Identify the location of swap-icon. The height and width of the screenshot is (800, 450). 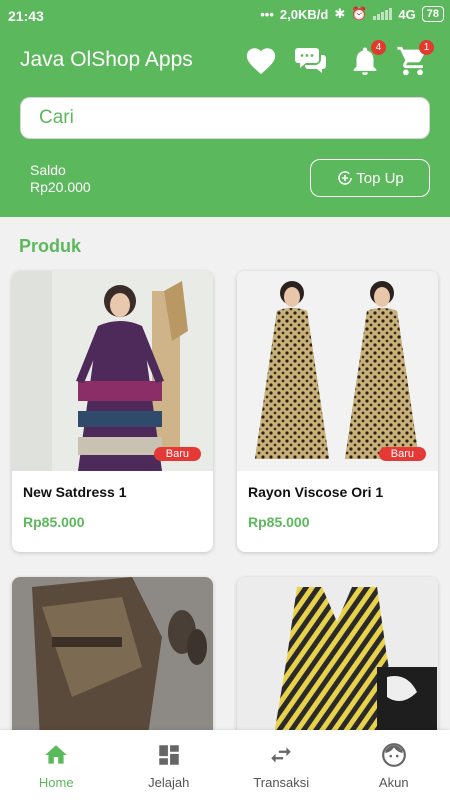
(281, 755).